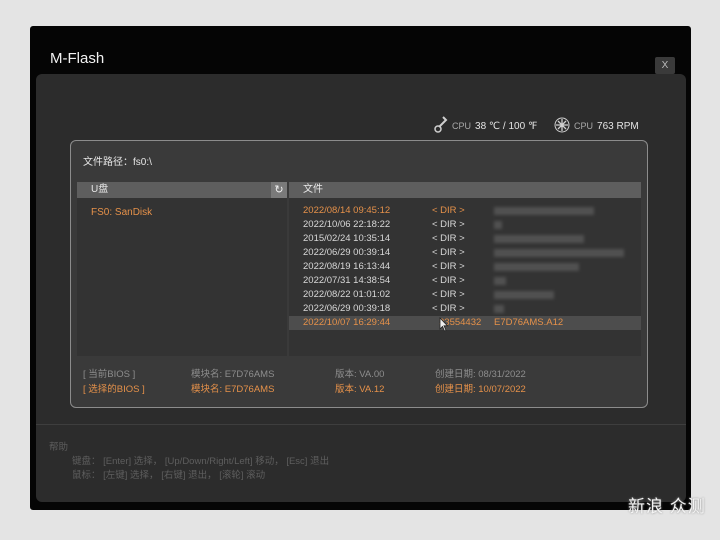  What do you see at coordinates (347, 280) in the screenshot?
I see `file-date: 2022/07/31 14:38:54` at bounding box center [347, 280].